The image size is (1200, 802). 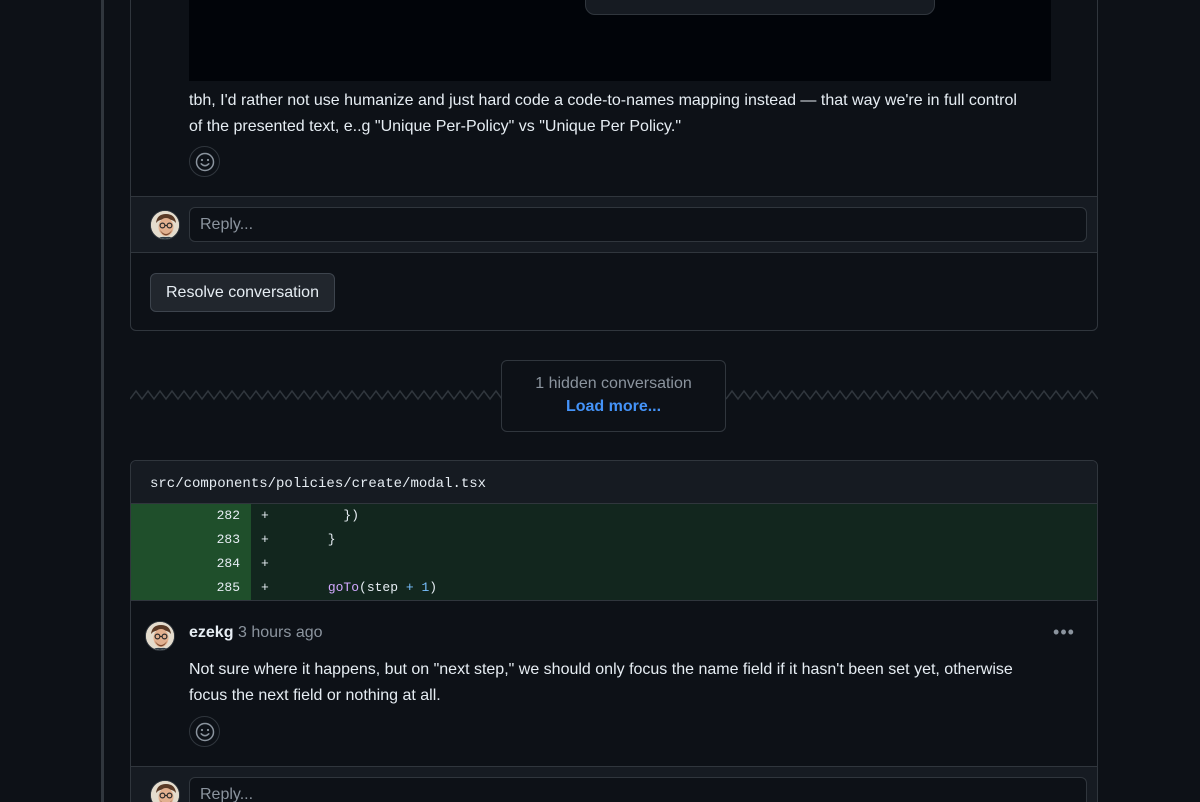 What do you see at coordinates (614, 564) in the screenshot?
I see `diff-line: 284 +` at bounding box center [614, 564].